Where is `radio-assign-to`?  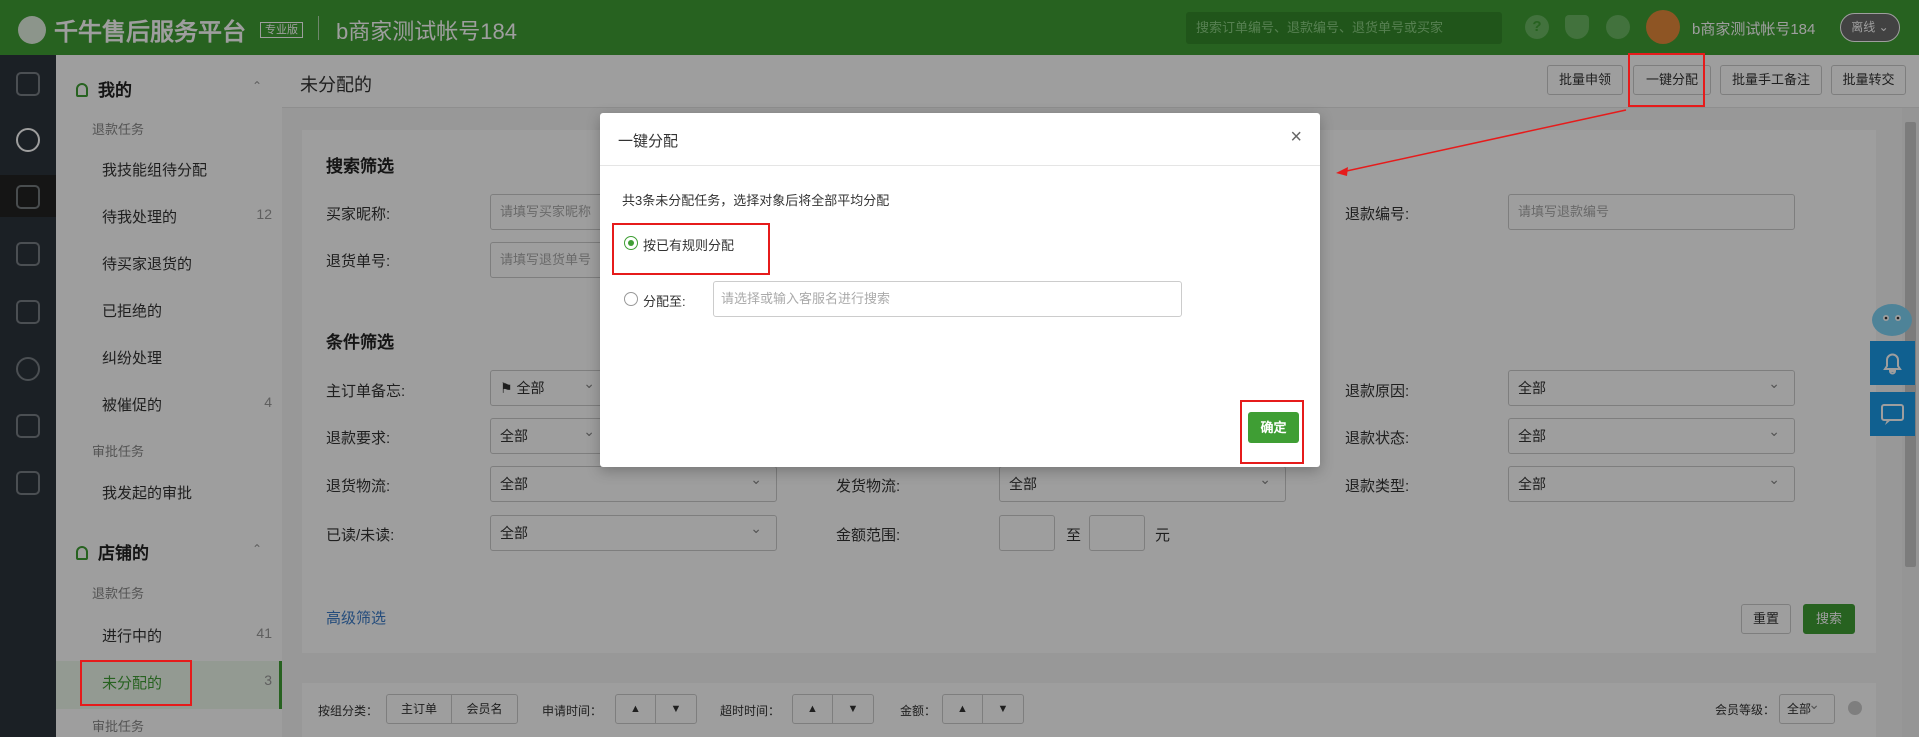 radio-assign-to is located at coordinates (631, 299).